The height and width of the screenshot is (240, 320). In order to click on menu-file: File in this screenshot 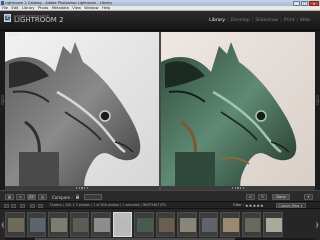, I will do `click(5, 8)`.